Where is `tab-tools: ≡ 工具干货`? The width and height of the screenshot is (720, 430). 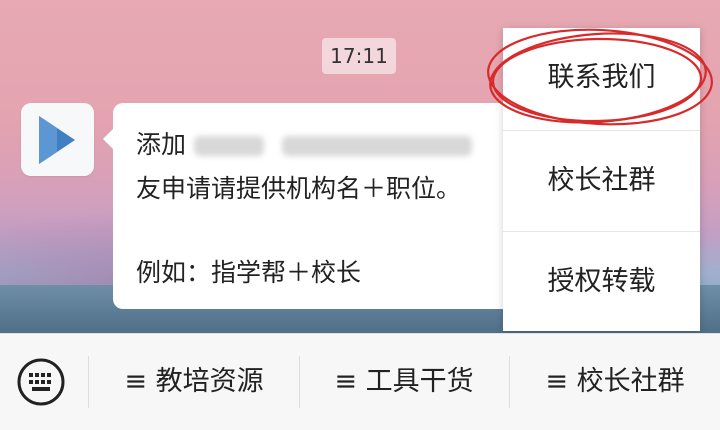
tab-tools: ≡ 工具干货 is located at coordinates (404, 382).